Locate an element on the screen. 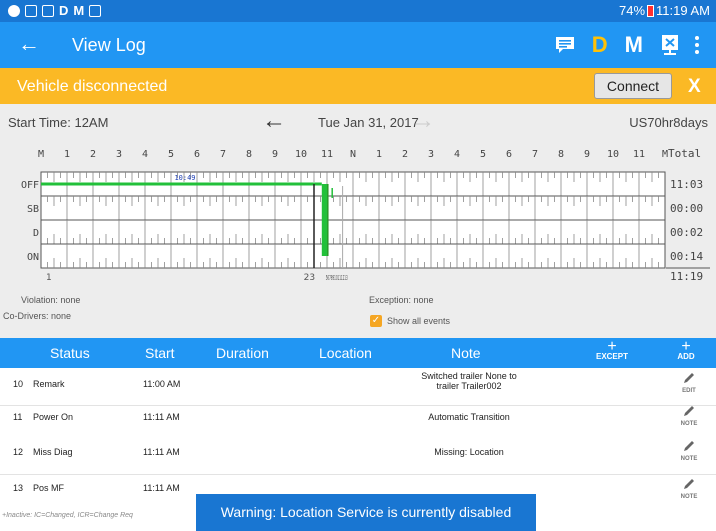 The height and width of the screenshot is (531, 716). note-line: Automatic Transition is located at coordinates (469, 417).